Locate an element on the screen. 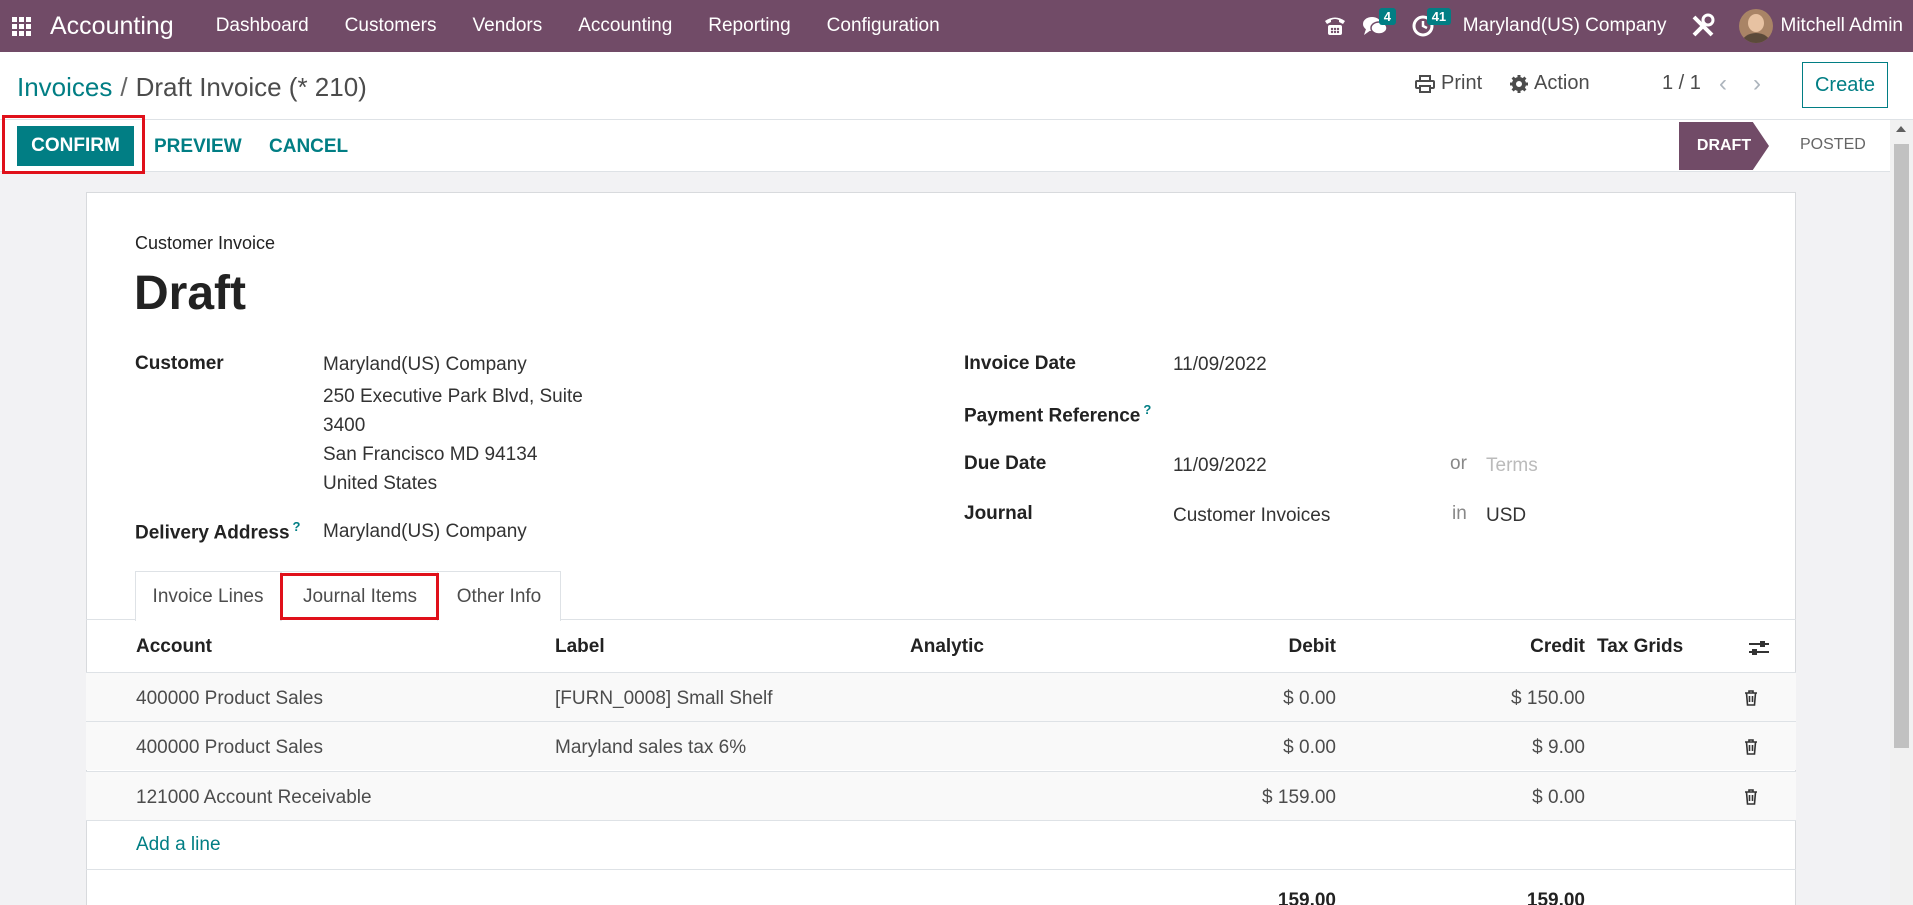  column-account: Account is located at coordinates (174, 647).